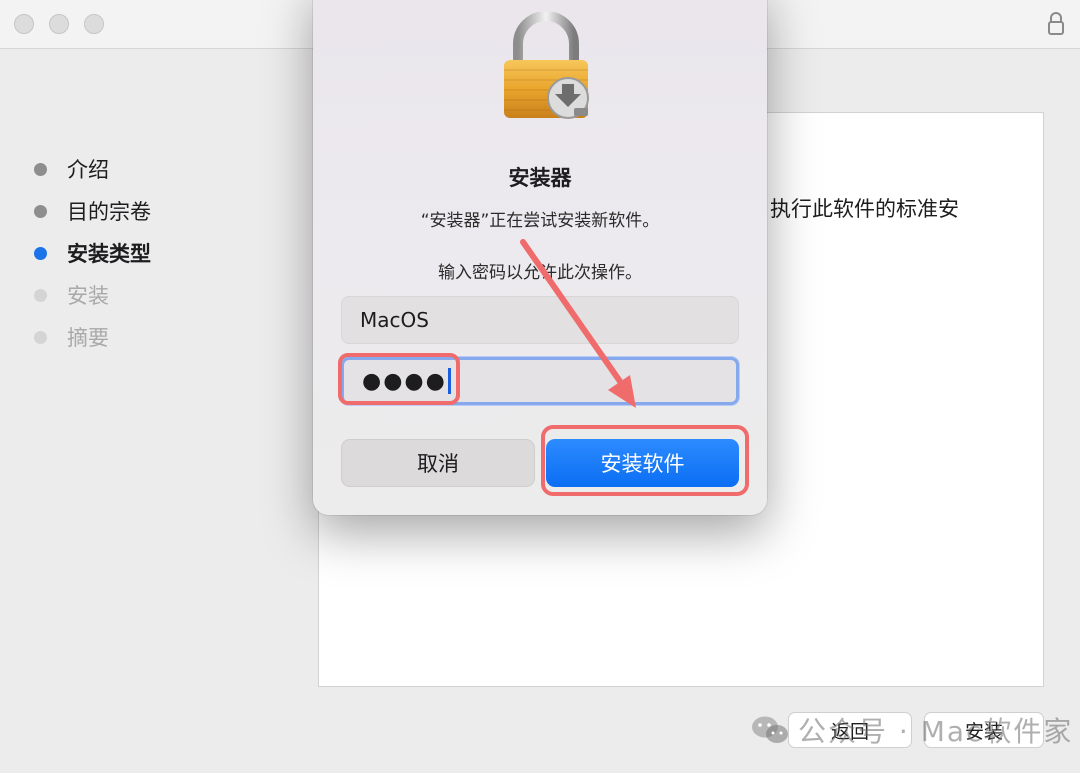 This screenshot has width=1080, height=773. I want to click on dialog-prompt: 输入密码以允许此次操作。, so click(540, 273).